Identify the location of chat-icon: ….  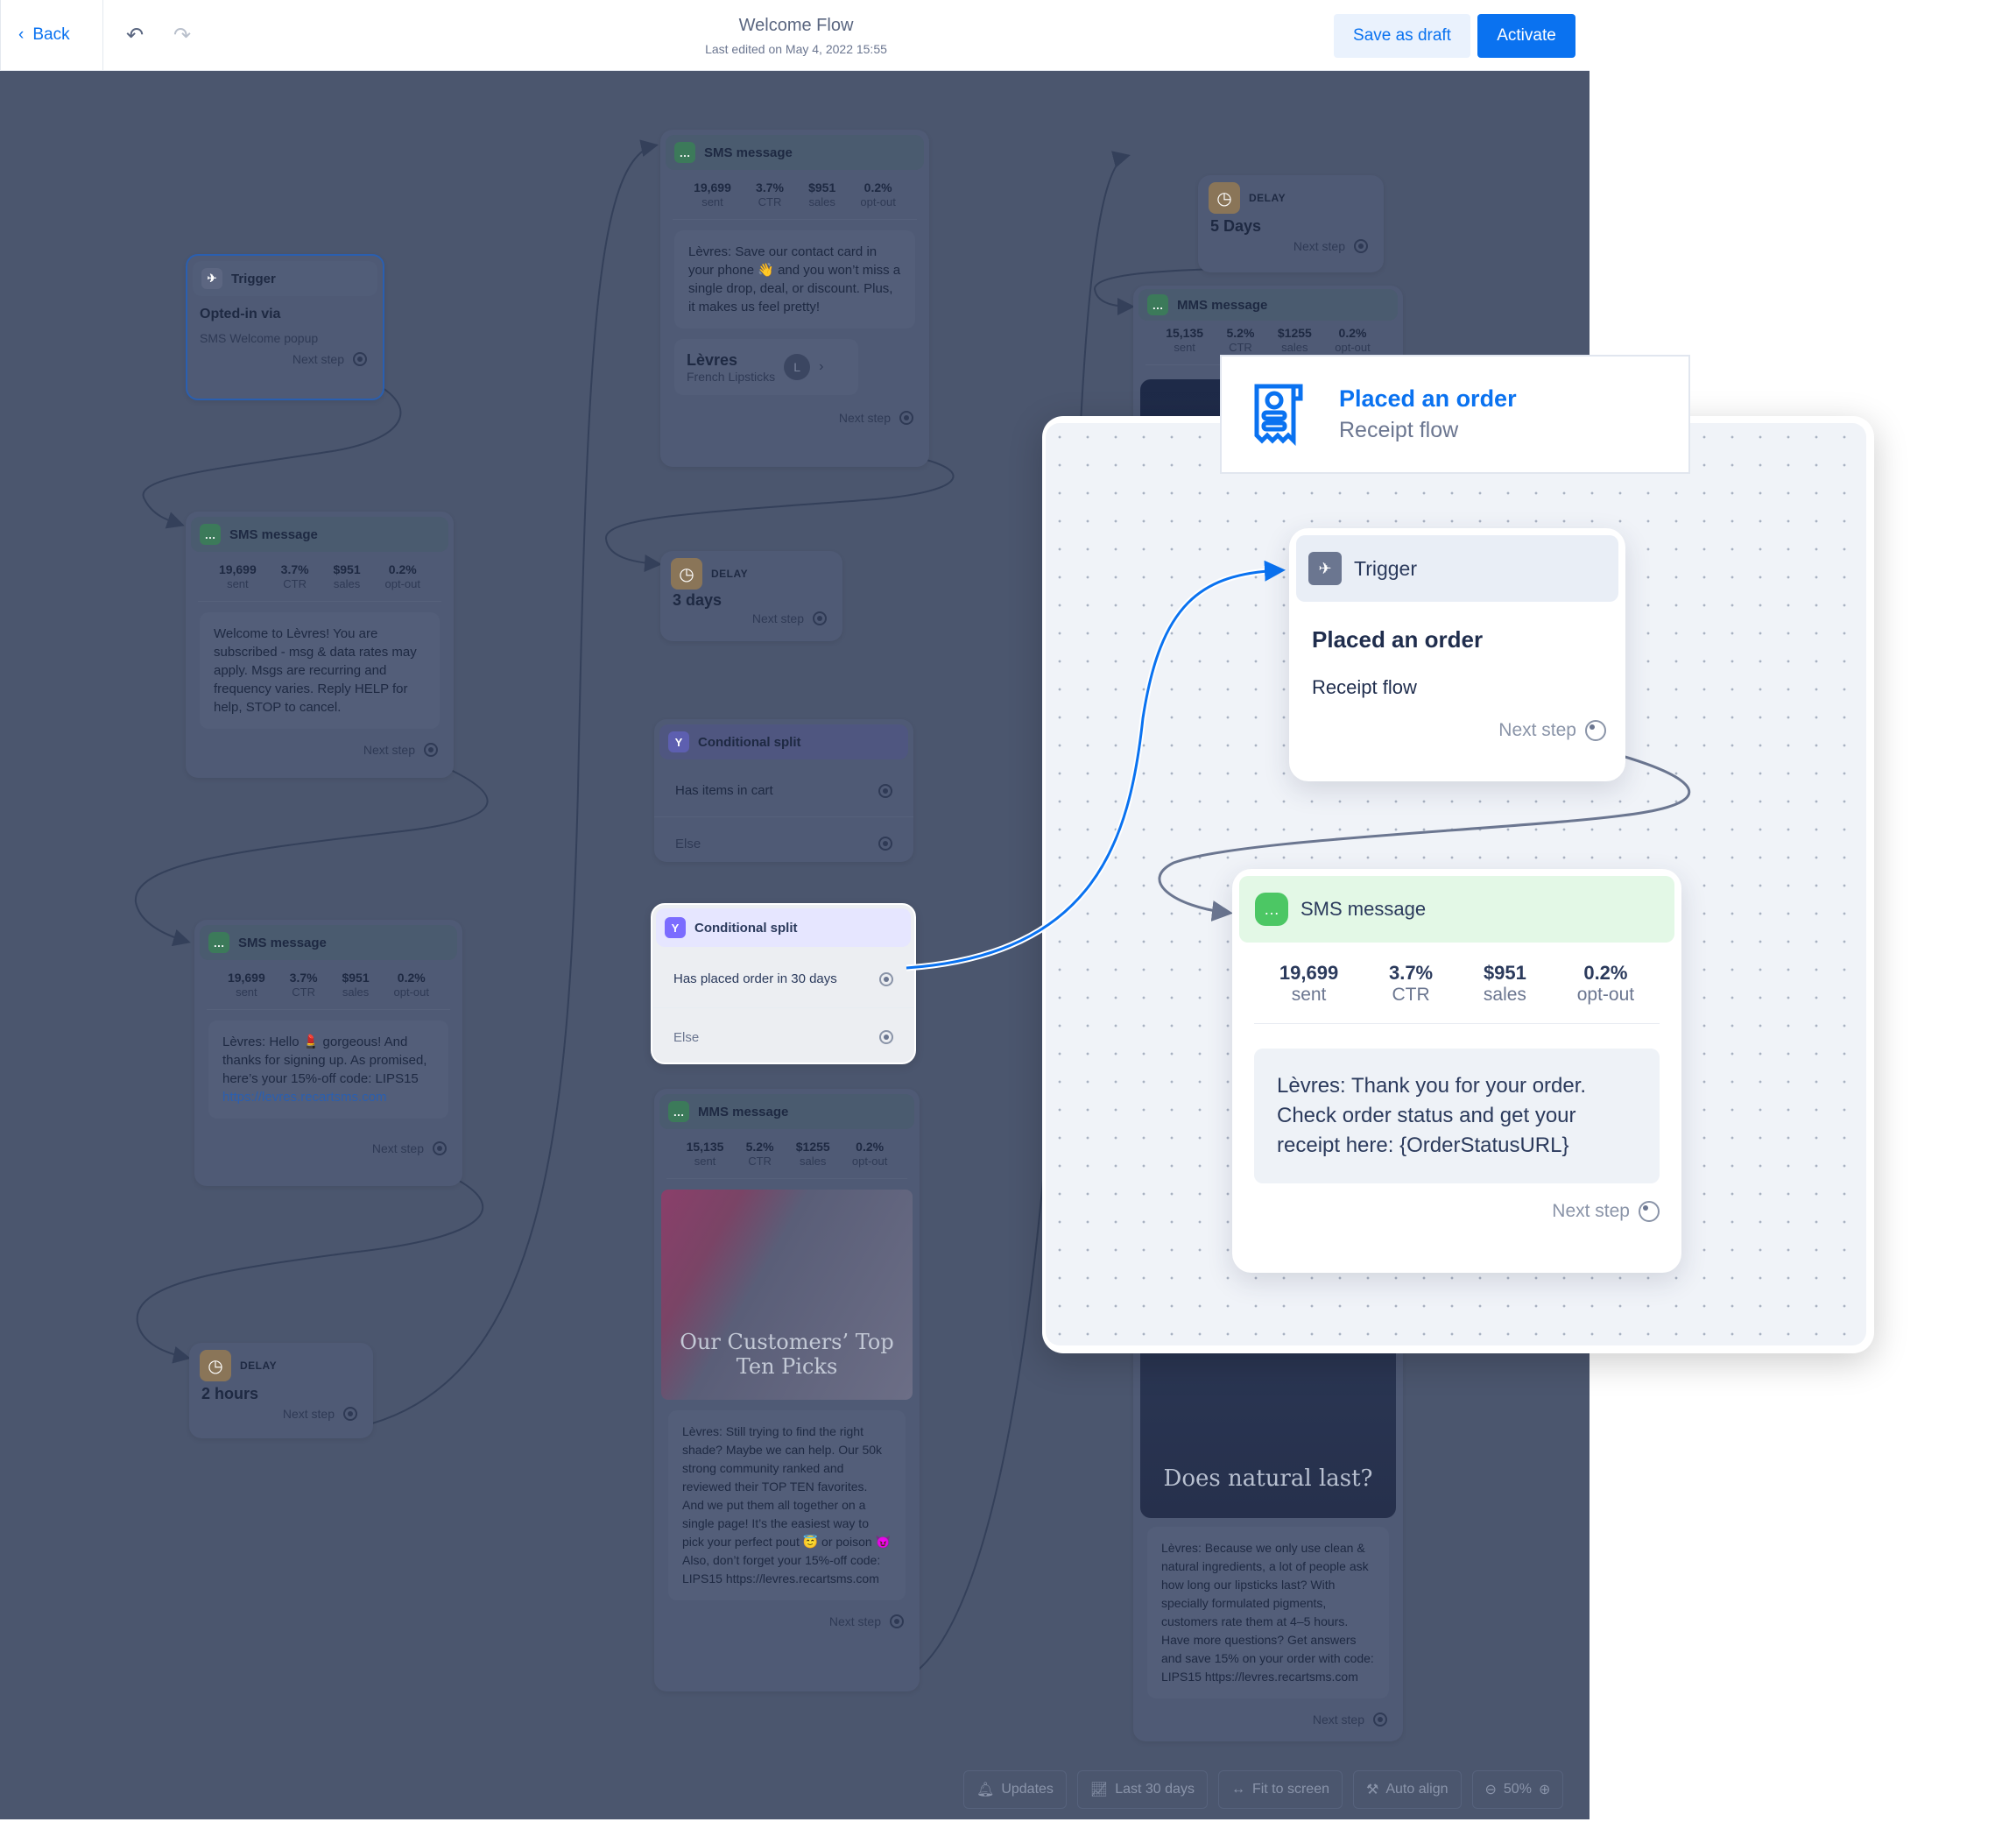
(1271, 909).